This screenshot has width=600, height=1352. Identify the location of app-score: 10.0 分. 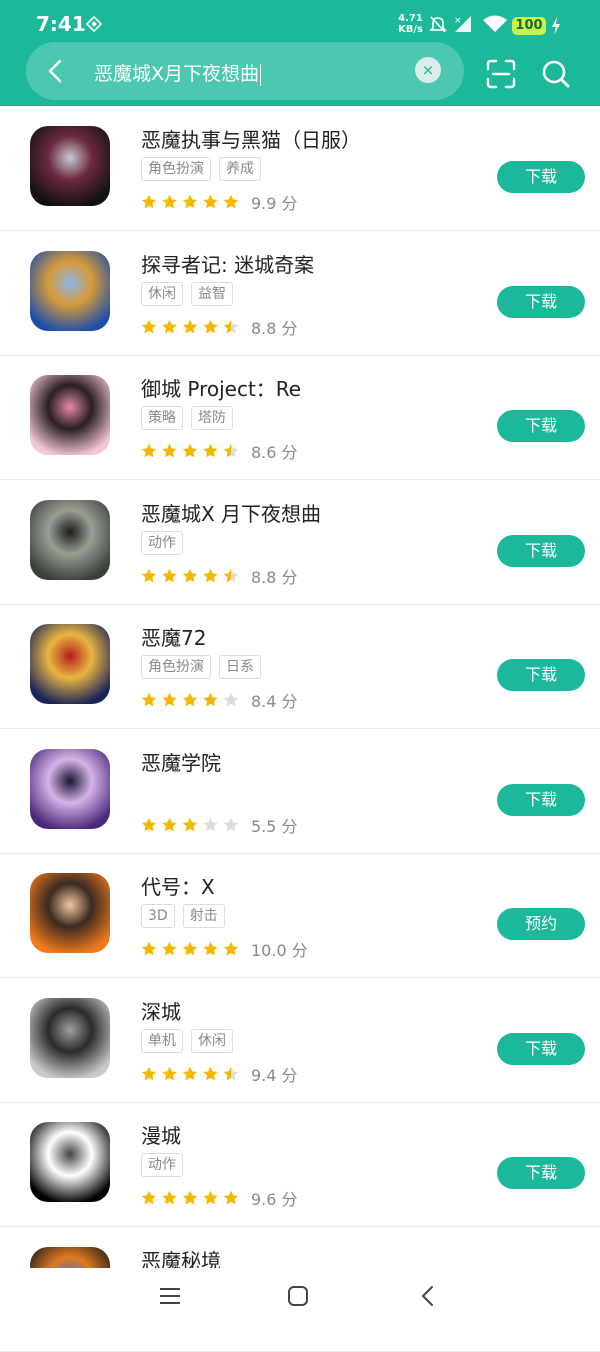
(279, 950).